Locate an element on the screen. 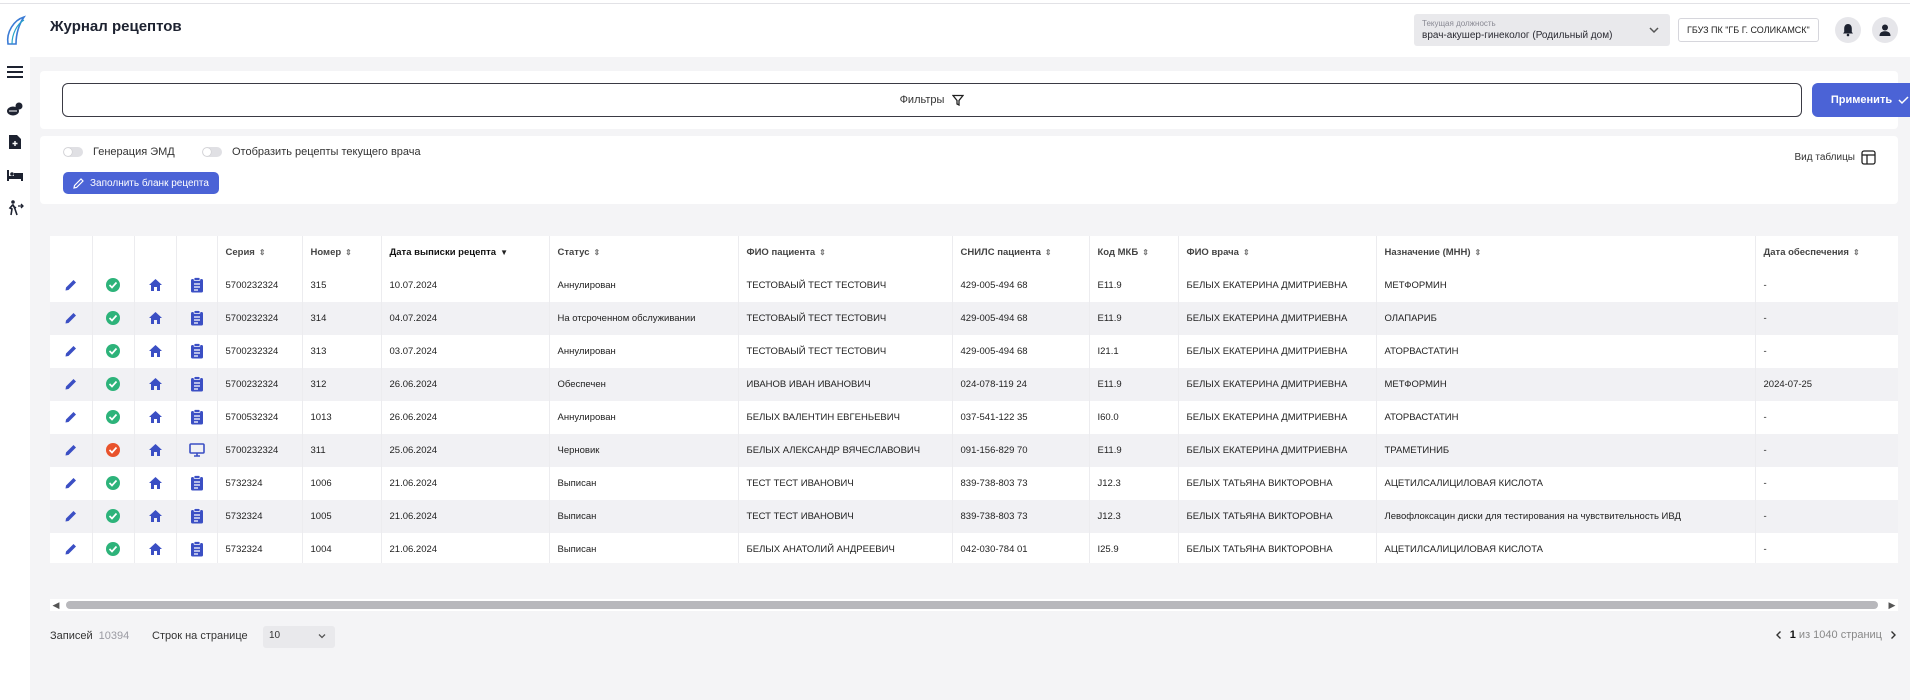 The image size is (1910, 700). sort-desc-icon: ▼ is located at coordinates (504, 252).